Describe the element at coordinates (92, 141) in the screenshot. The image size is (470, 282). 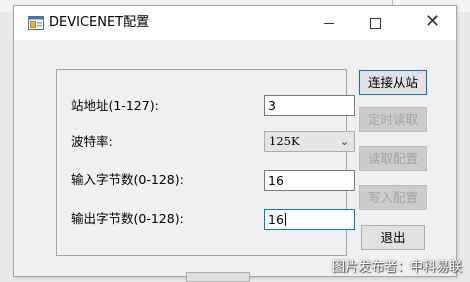
I see `baud-rate-label: 波特率:` at that location.